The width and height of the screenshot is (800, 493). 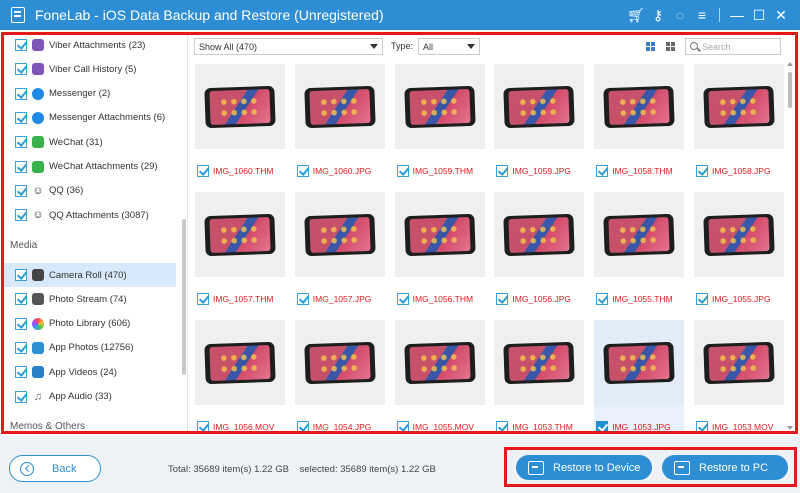 I want to click on sidebar-item: App Photos (12756), so click(x=90, y=348).